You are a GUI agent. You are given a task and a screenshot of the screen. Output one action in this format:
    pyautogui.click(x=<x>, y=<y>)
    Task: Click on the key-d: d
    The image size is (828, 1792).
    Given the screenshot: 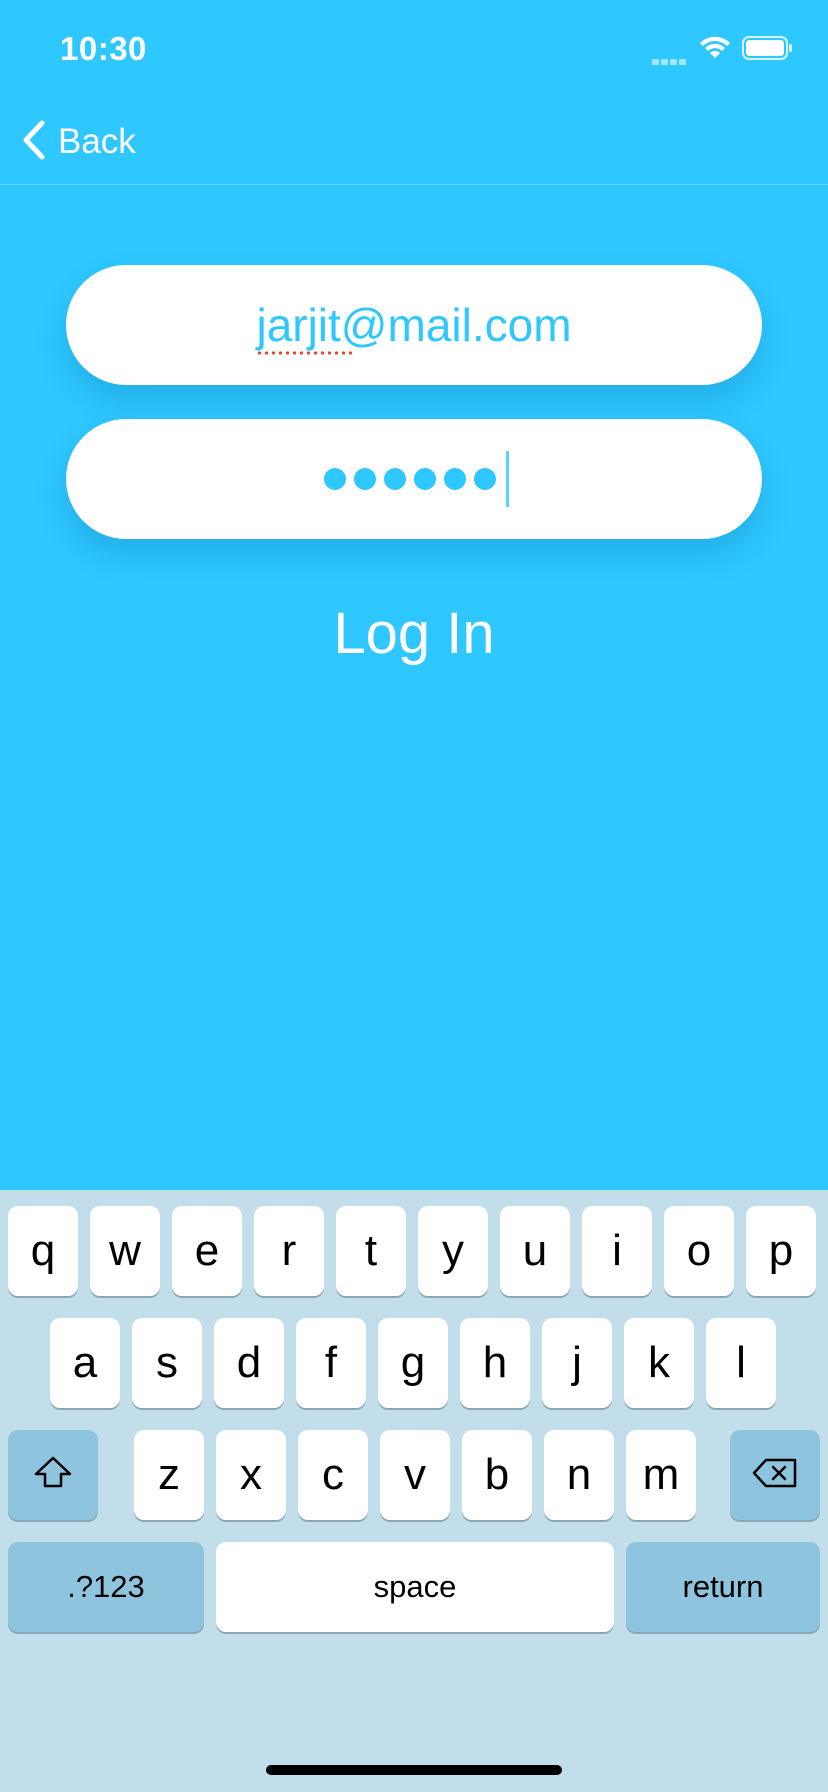 What is the action you would take?
    pyautogui.click(x=249, y=1363)
    